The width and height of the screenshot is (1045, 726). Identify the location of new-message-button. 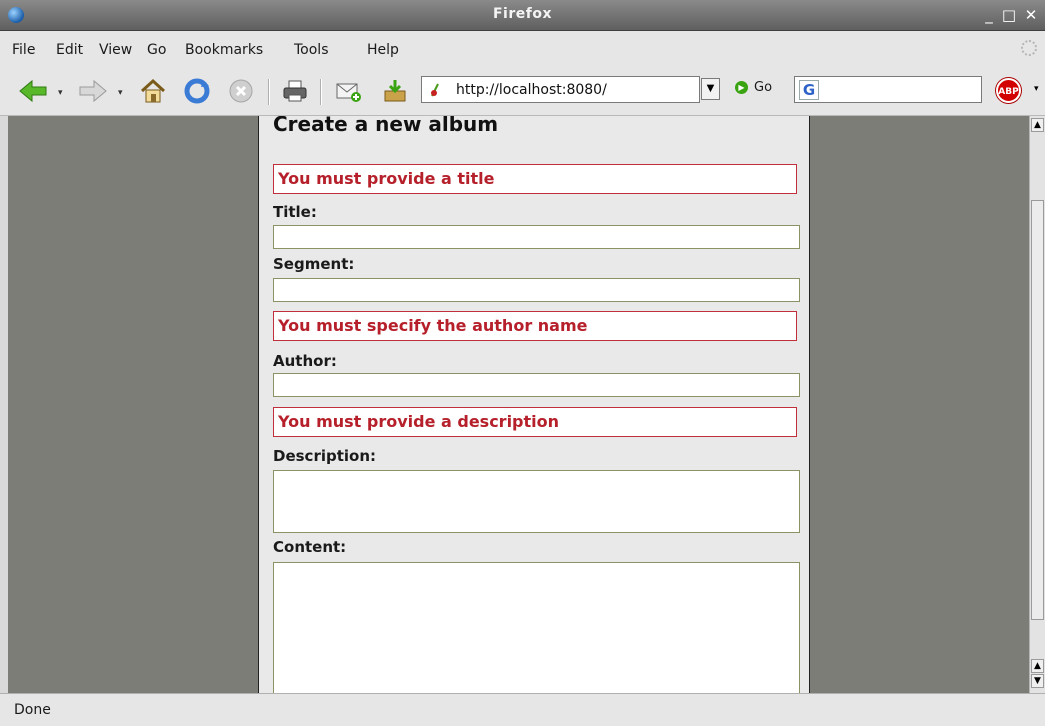
(348, 91).